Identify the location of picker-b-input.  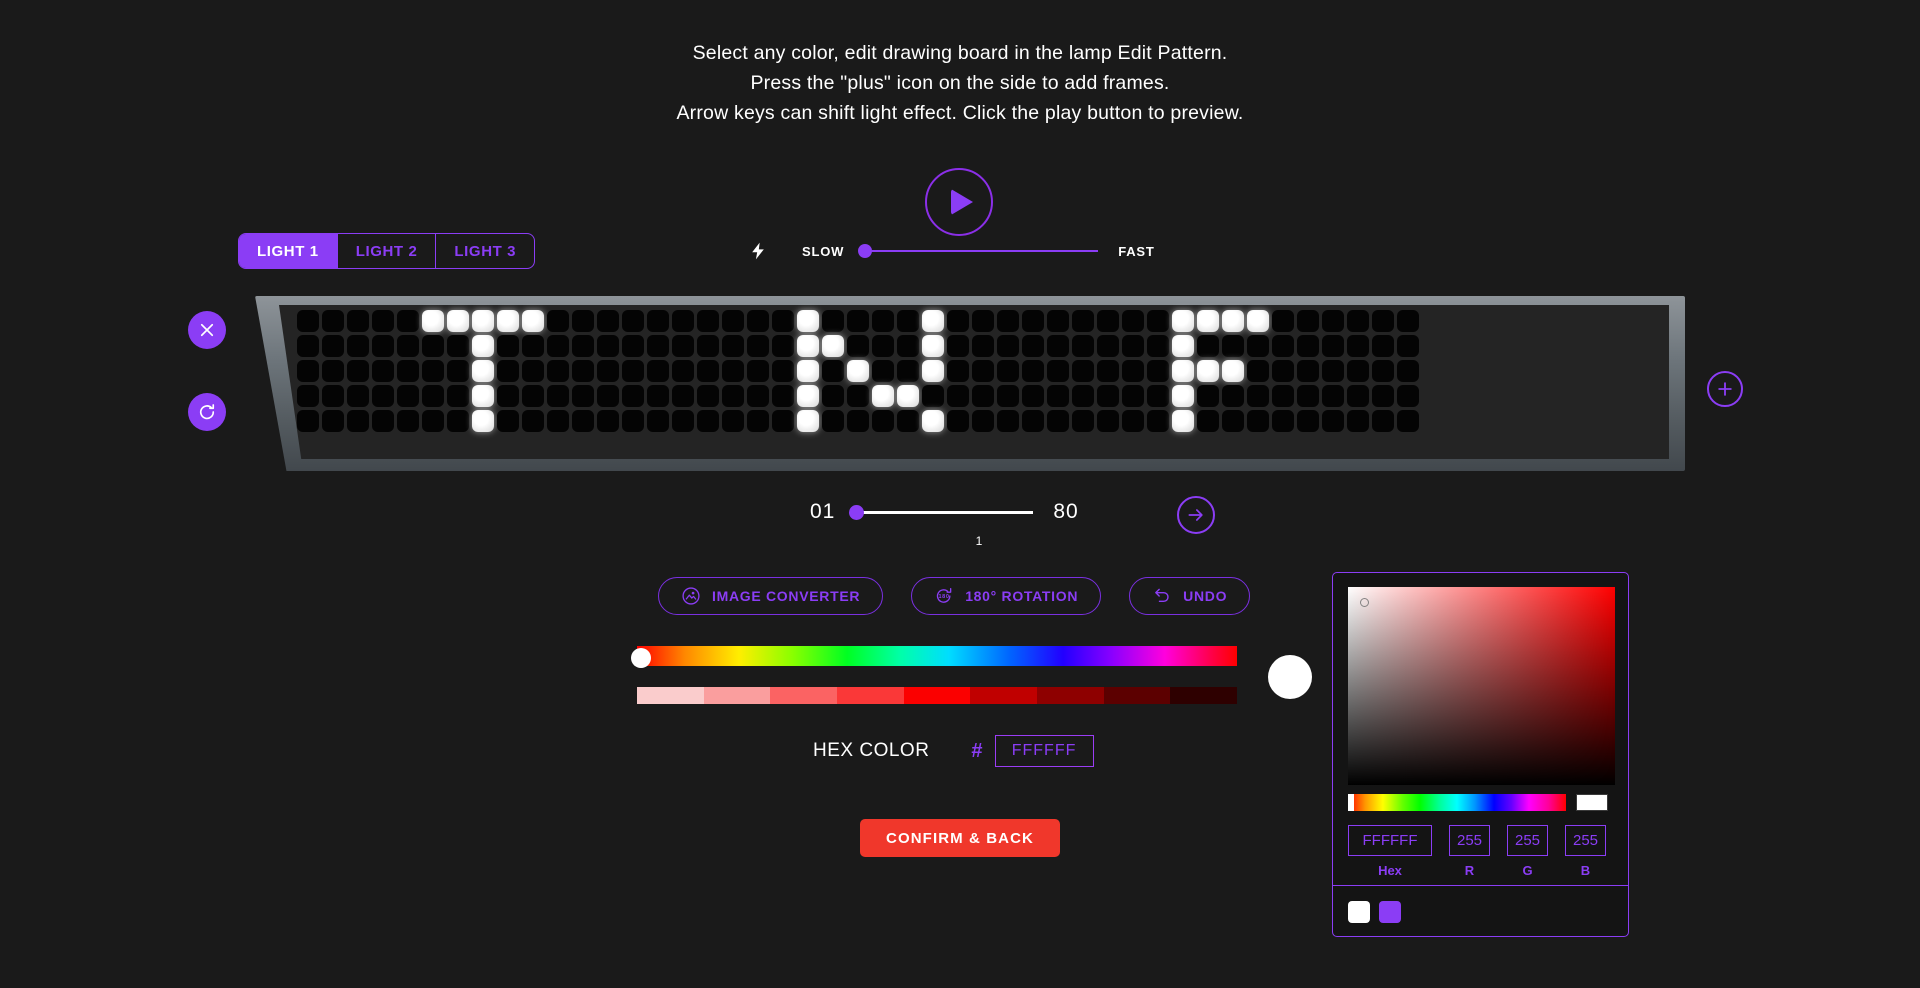
(1585, 840).